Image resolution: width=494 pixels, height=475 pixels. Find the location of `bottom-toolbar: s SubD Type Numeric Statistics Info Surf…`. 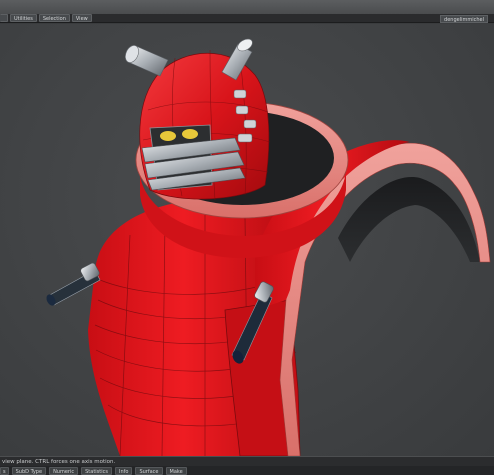

bottom-toolbar: s SubD Type Numeric Statistics Info Surf… is located at coordinates (247, 470).